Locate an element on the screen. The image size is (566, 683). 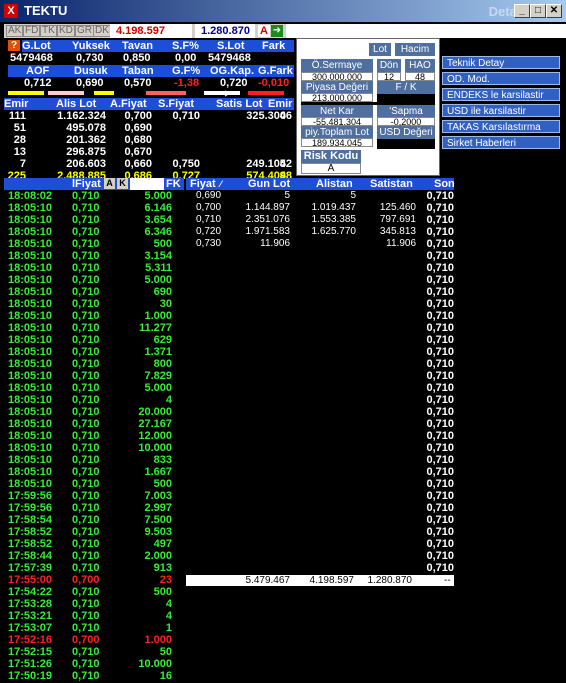
depth-row: 13 296.875 0,670 is located at coordinates (149, 152).